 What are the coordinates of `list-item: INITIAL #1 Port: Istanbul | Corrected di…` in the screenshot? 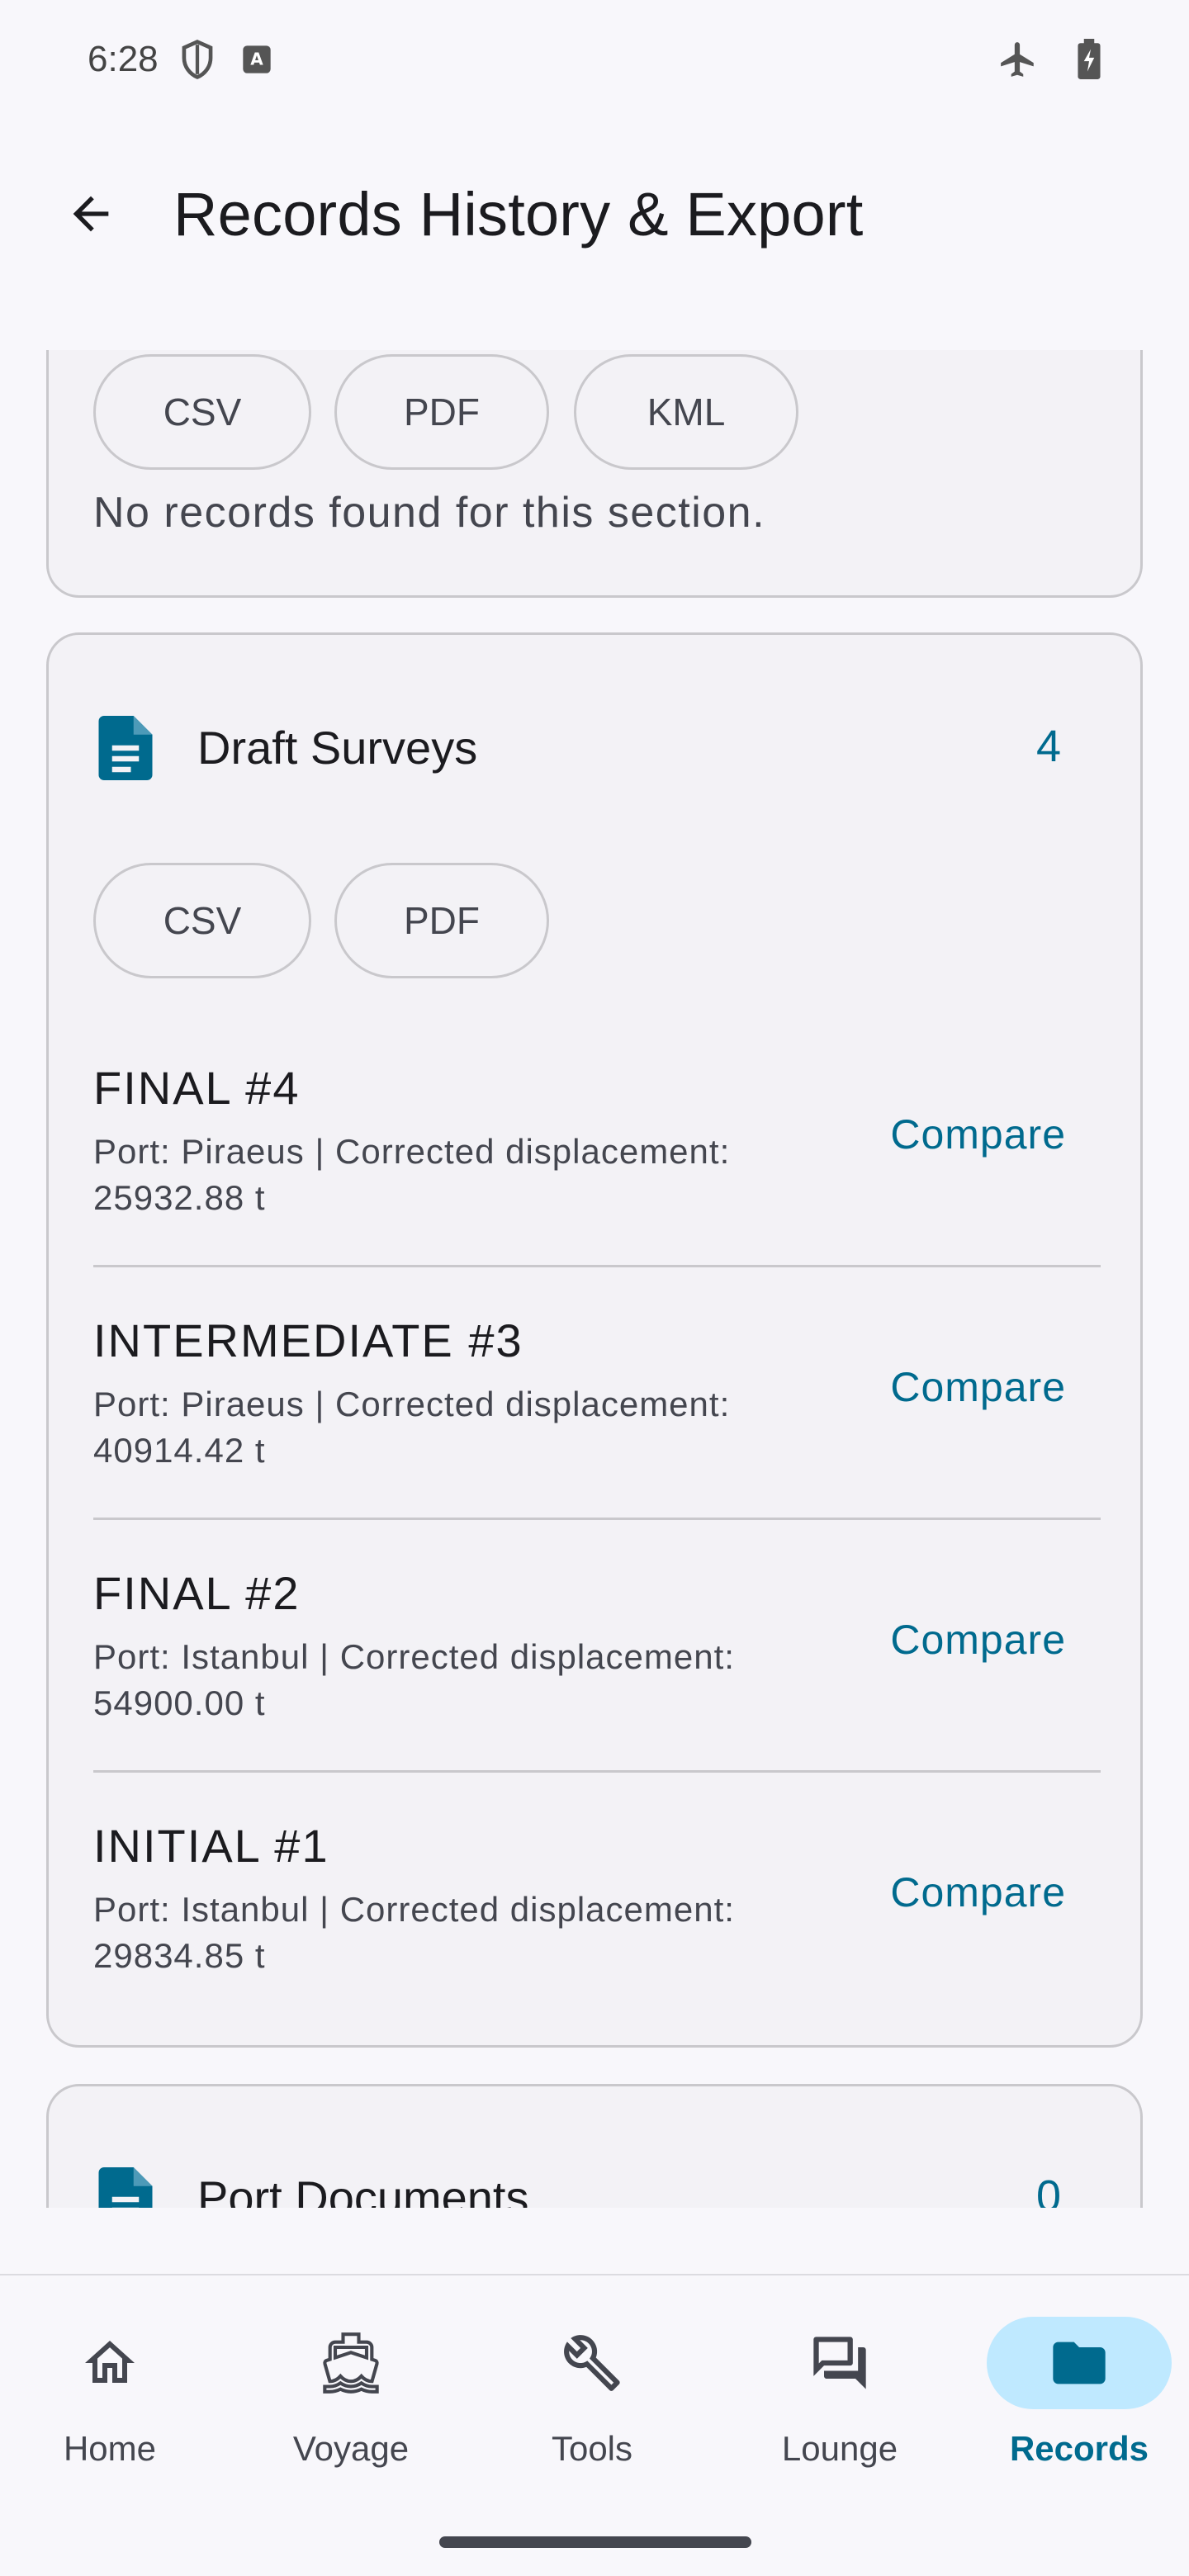 It's located at (597, 1899).